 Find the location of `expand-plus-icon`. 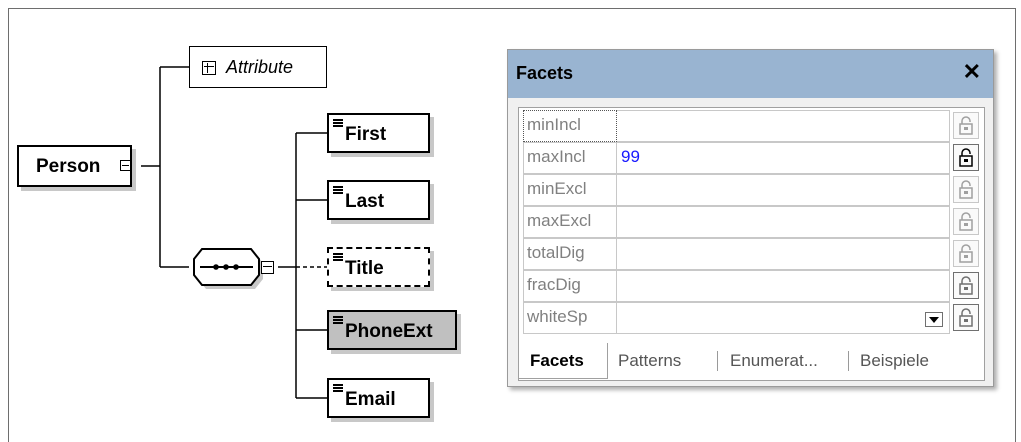

expand-plus-icon is located at coordinates (209, 68).